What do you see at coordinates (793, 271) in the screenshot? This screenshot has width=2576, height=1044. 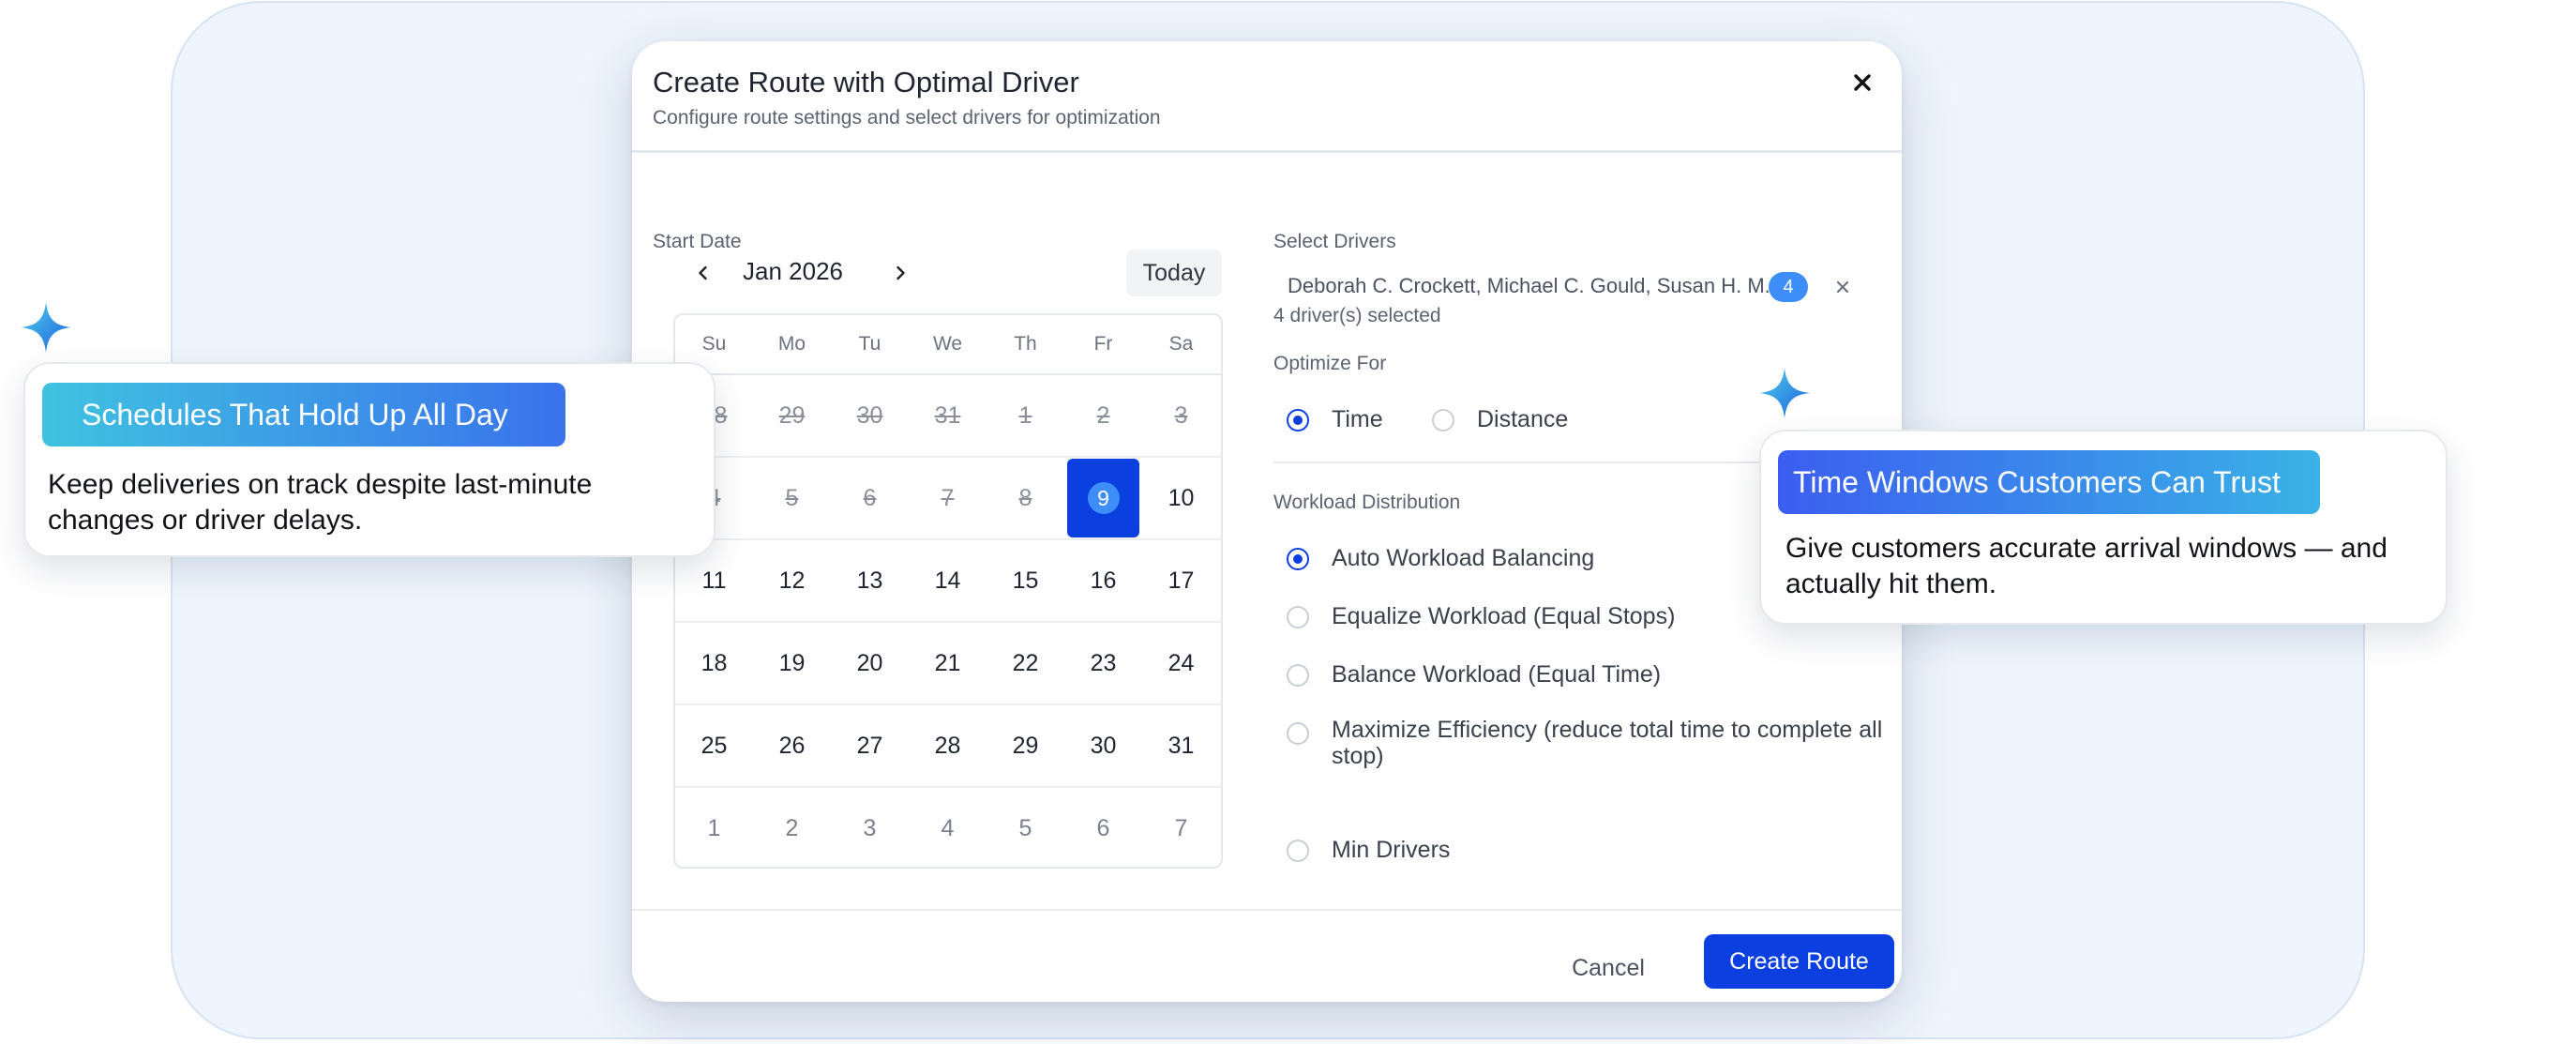 I see `month-label: Jan 2026` at bounding box center [793, 271].